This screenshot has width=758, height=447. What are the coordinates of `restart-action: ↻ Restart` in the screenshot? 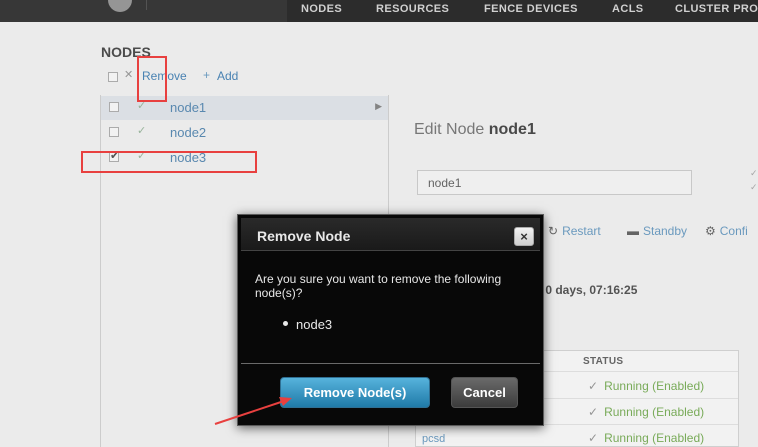 It's located at (574, 231).